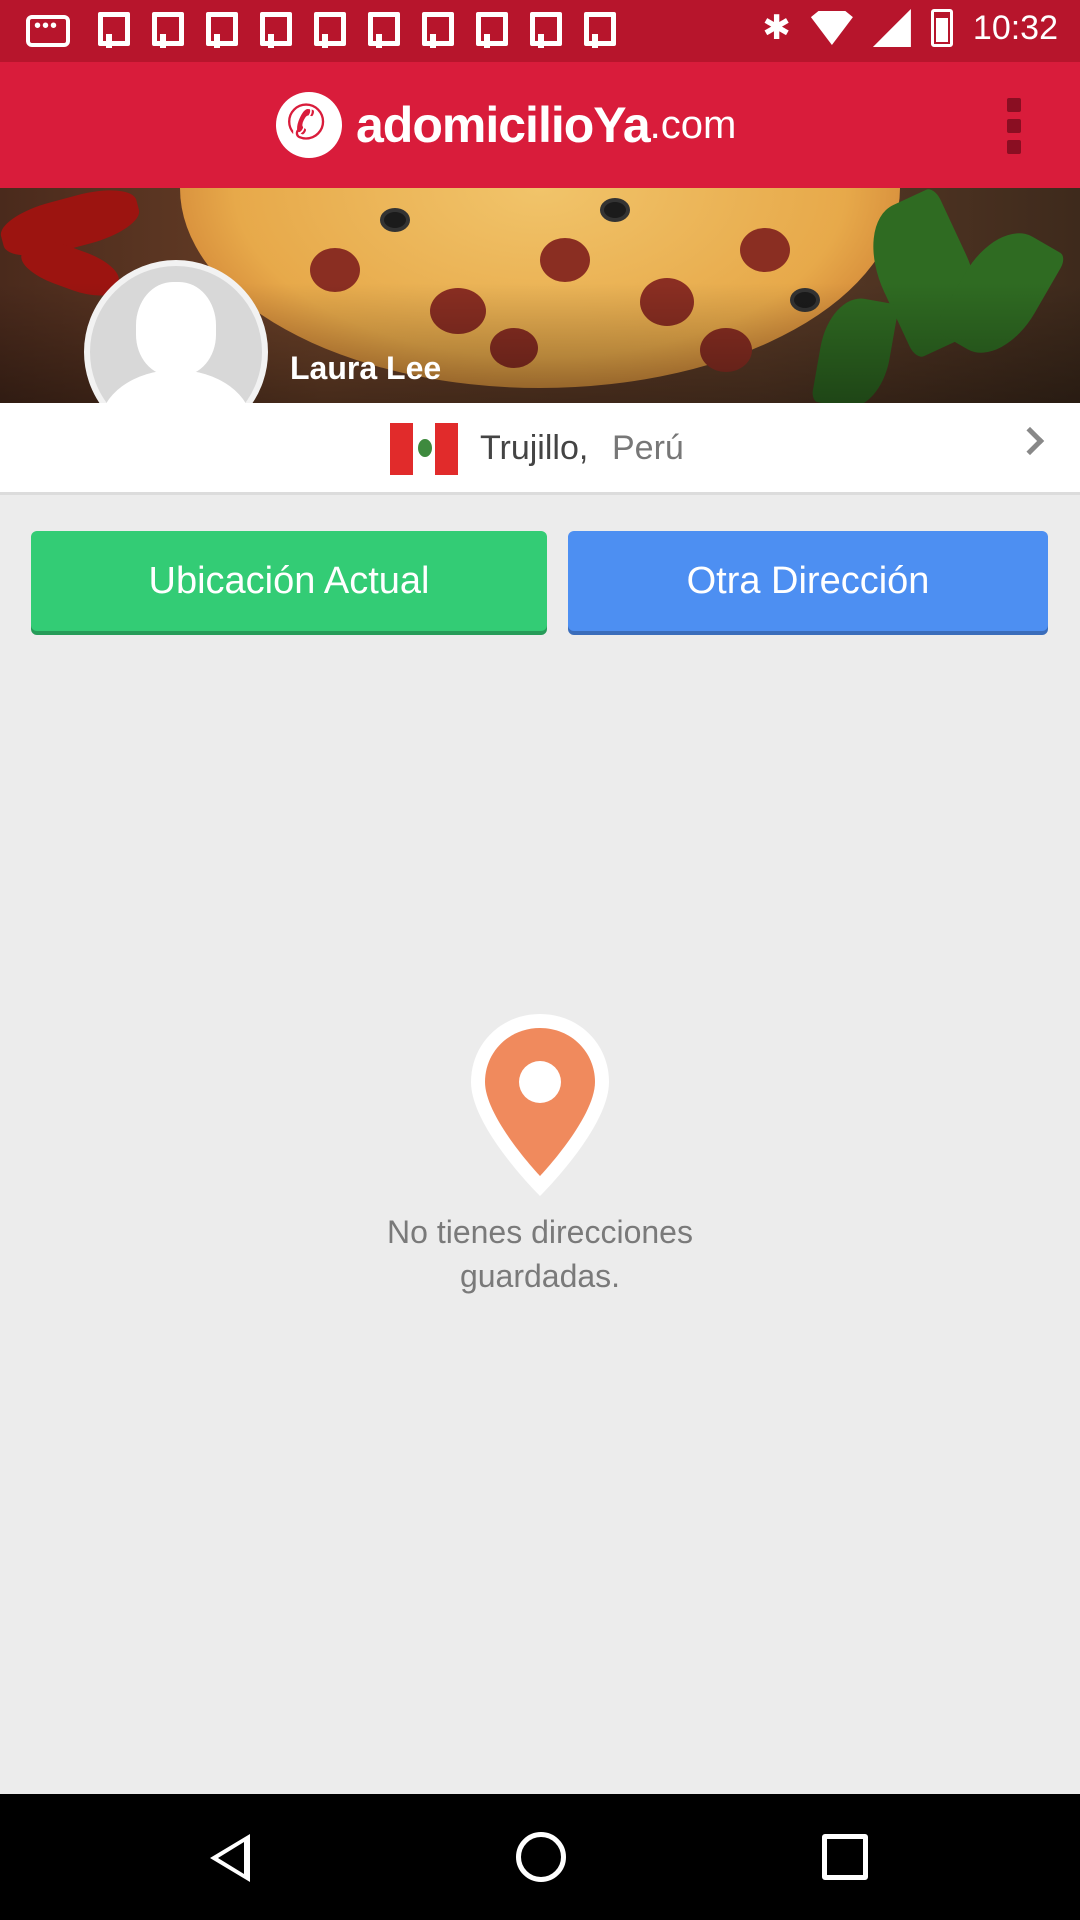 The height and width of the screenshot is (1920, 1080). I want to click on chevron-right-icon, so click(1030, 441).